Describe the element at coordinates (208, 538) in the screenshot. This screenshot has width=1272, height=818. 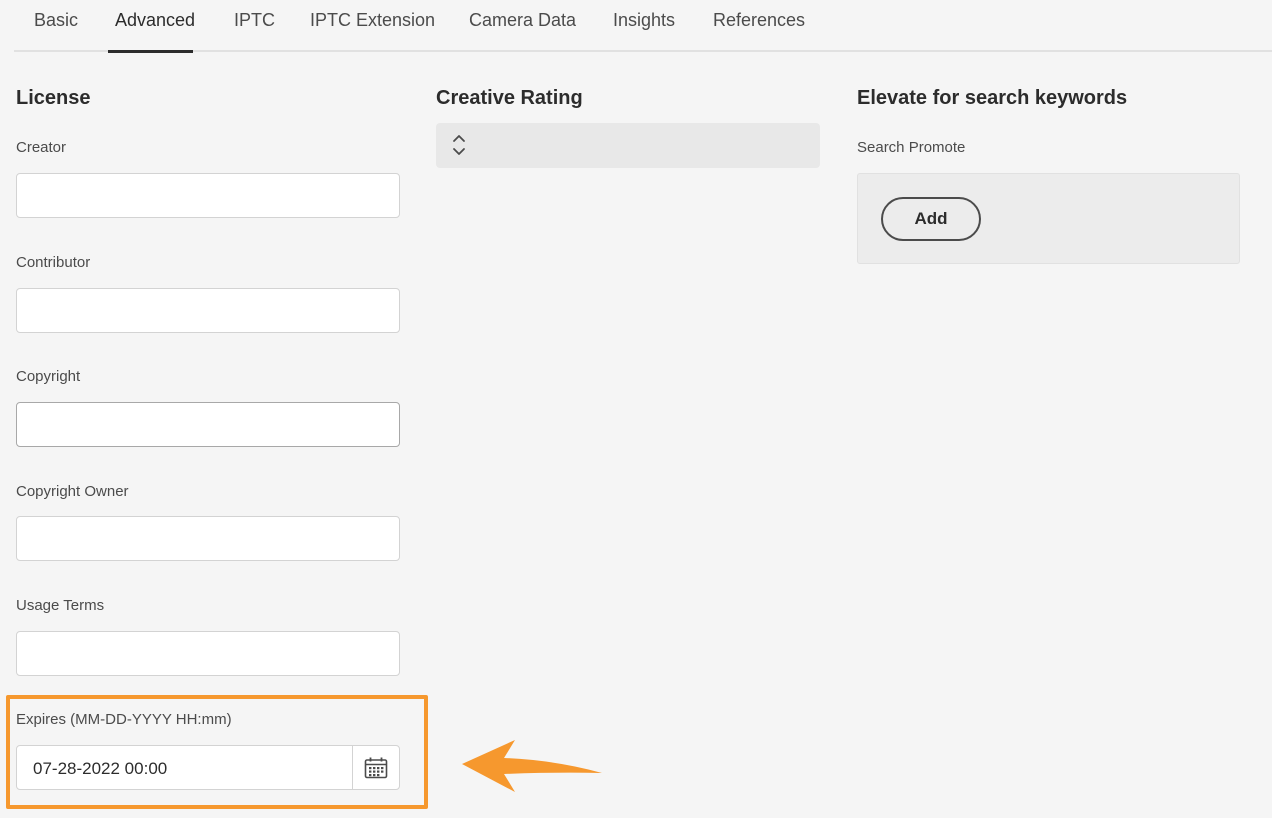
I see `copyright-owner-field` at that location.